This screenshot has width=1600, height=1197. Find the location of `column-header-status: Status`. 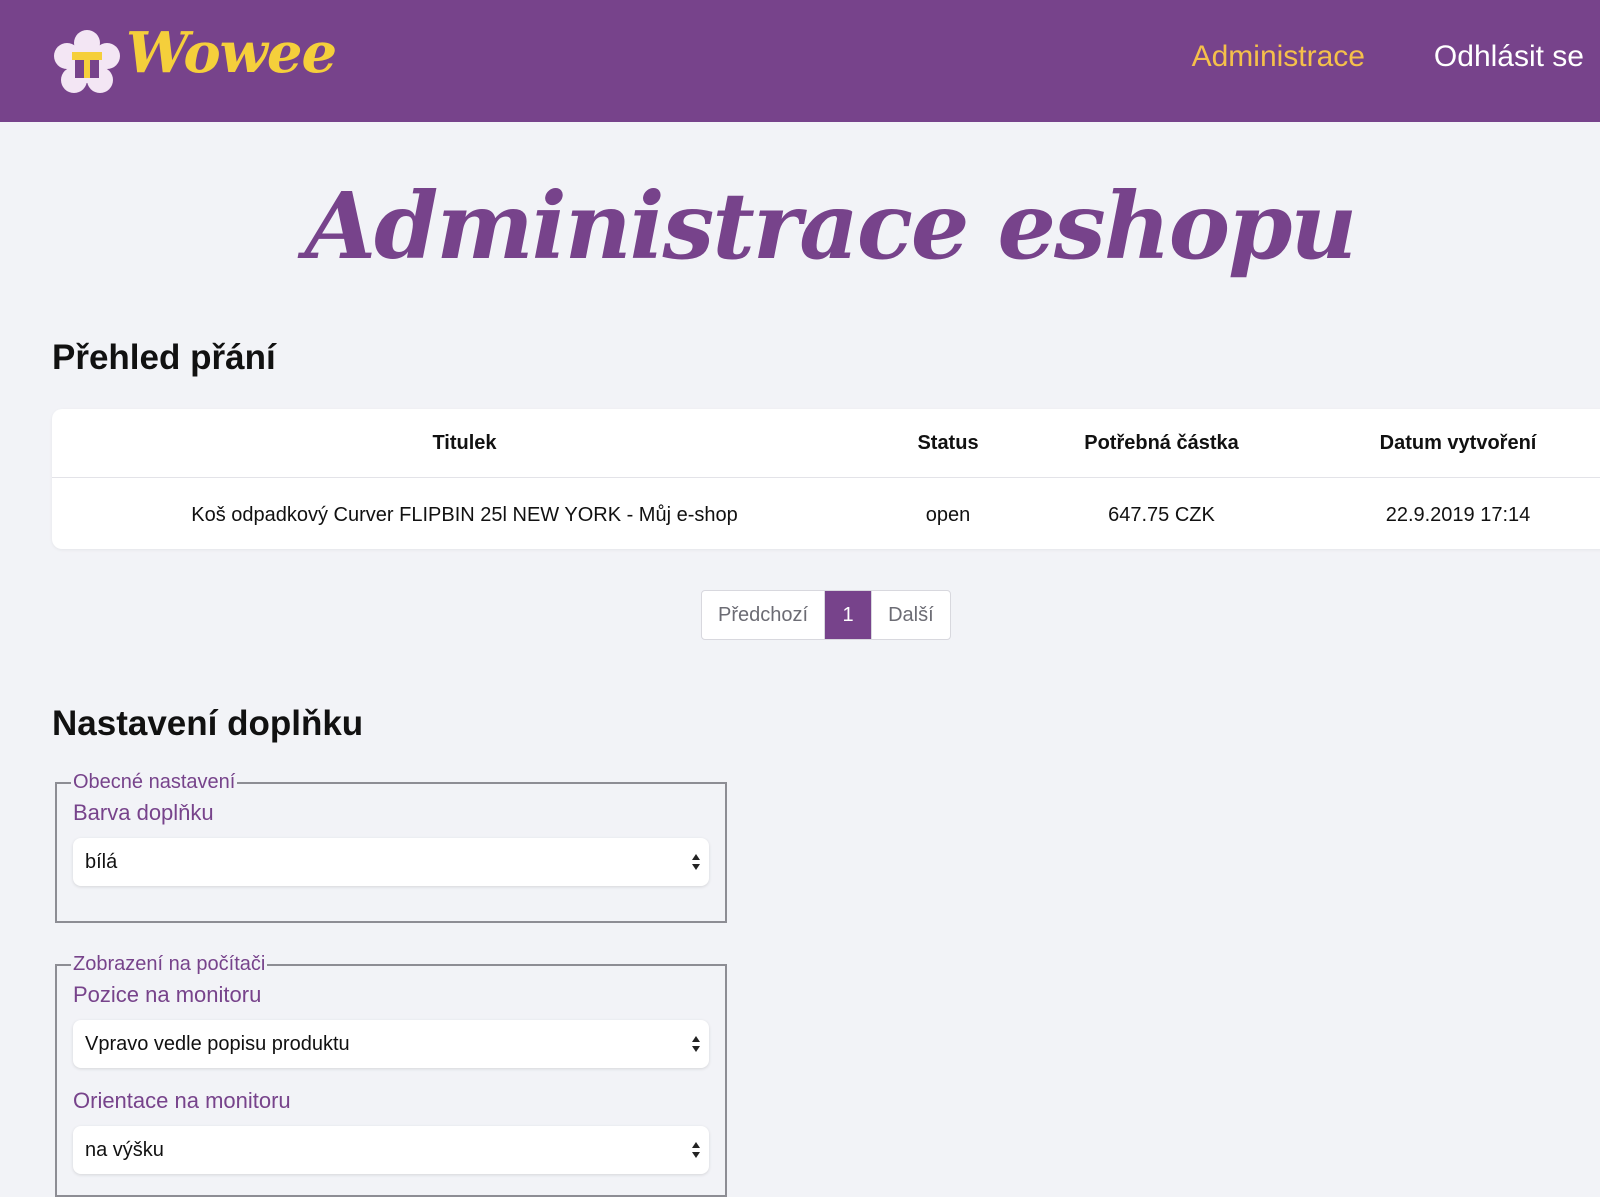

column-header-status: Status is located at coordinates (948, 443).